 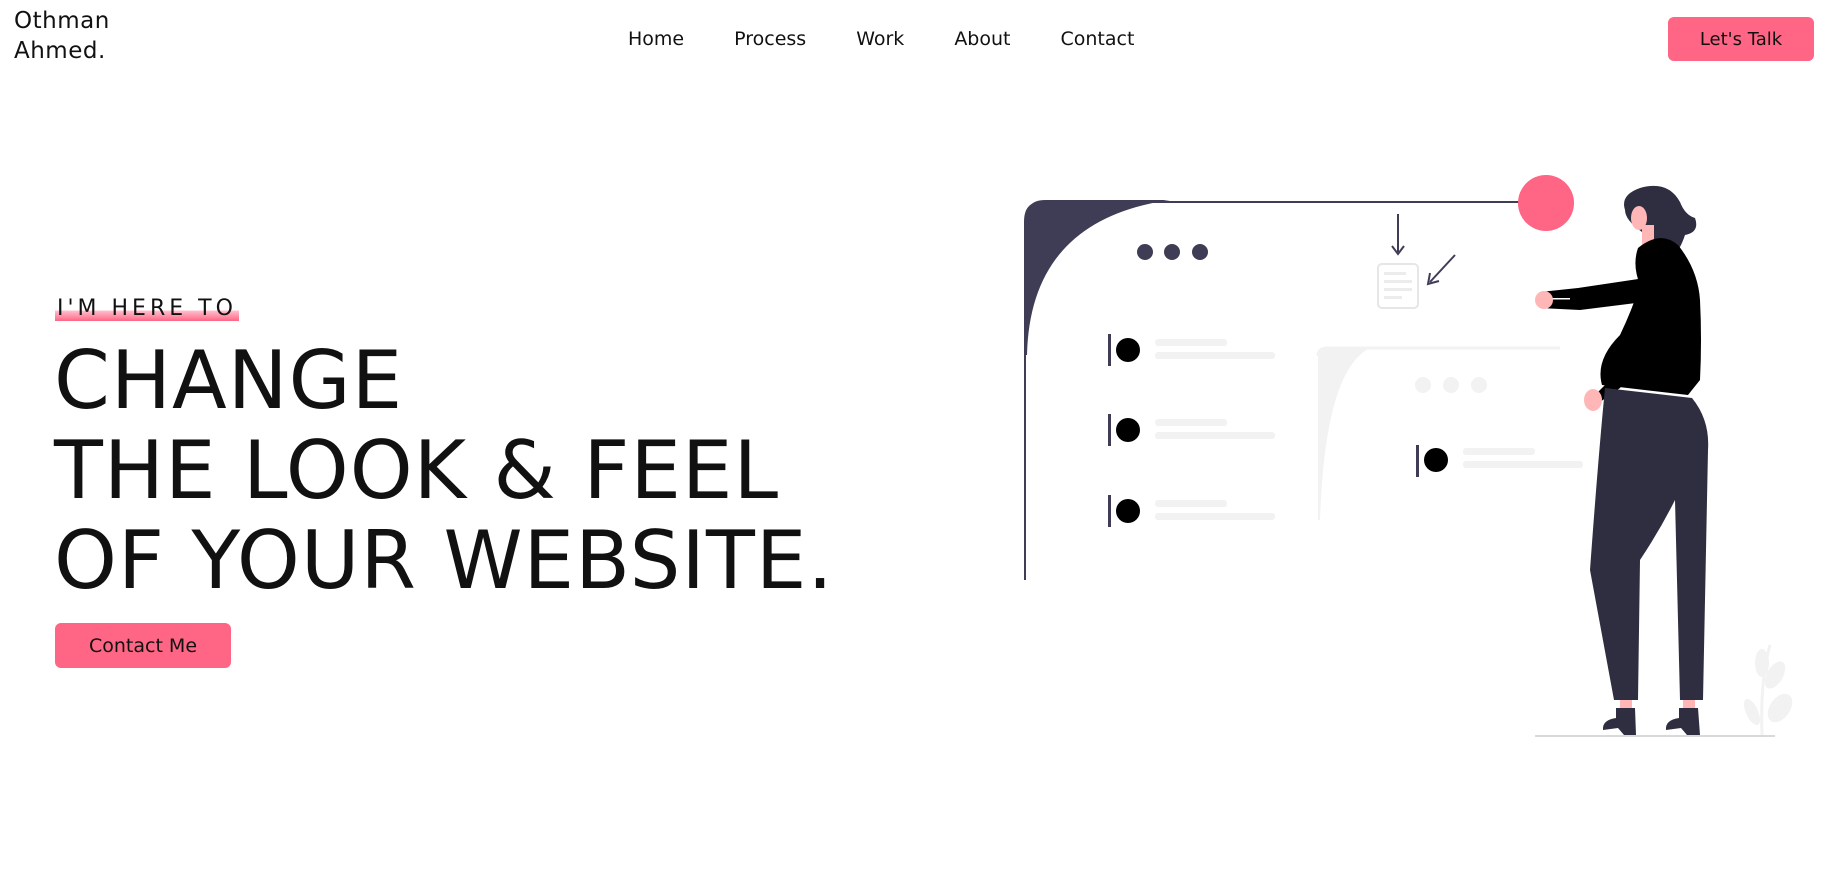 I want to click on lets-talk-button: Let's Talk, so click(x=1741, y=39).